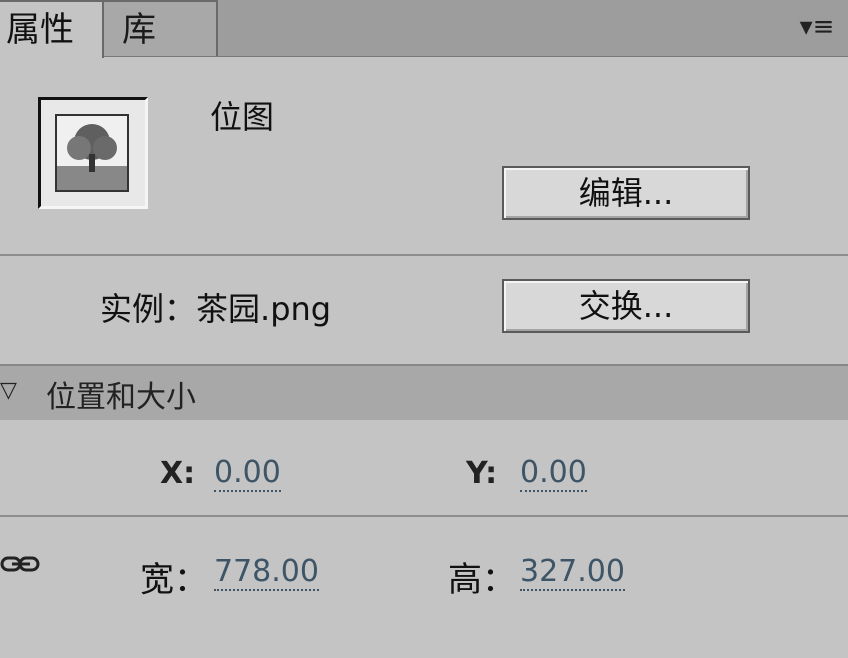 The height and width of the screenshot is (658, 848). I want to click on width-value-field: 778.00, so click(266, 573).